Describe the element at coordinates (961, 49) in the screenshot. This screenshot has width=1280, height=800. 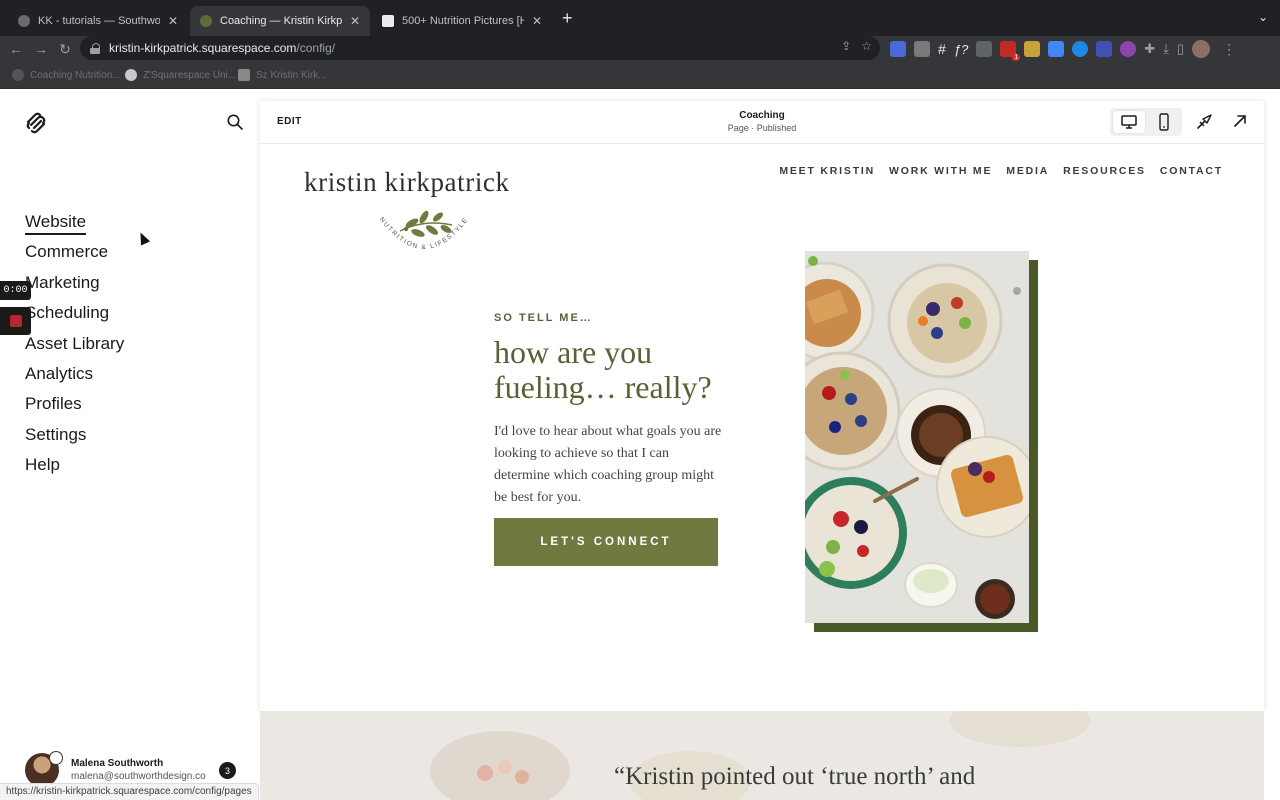
I see `function-extension-icon: ƒ?` at that location.